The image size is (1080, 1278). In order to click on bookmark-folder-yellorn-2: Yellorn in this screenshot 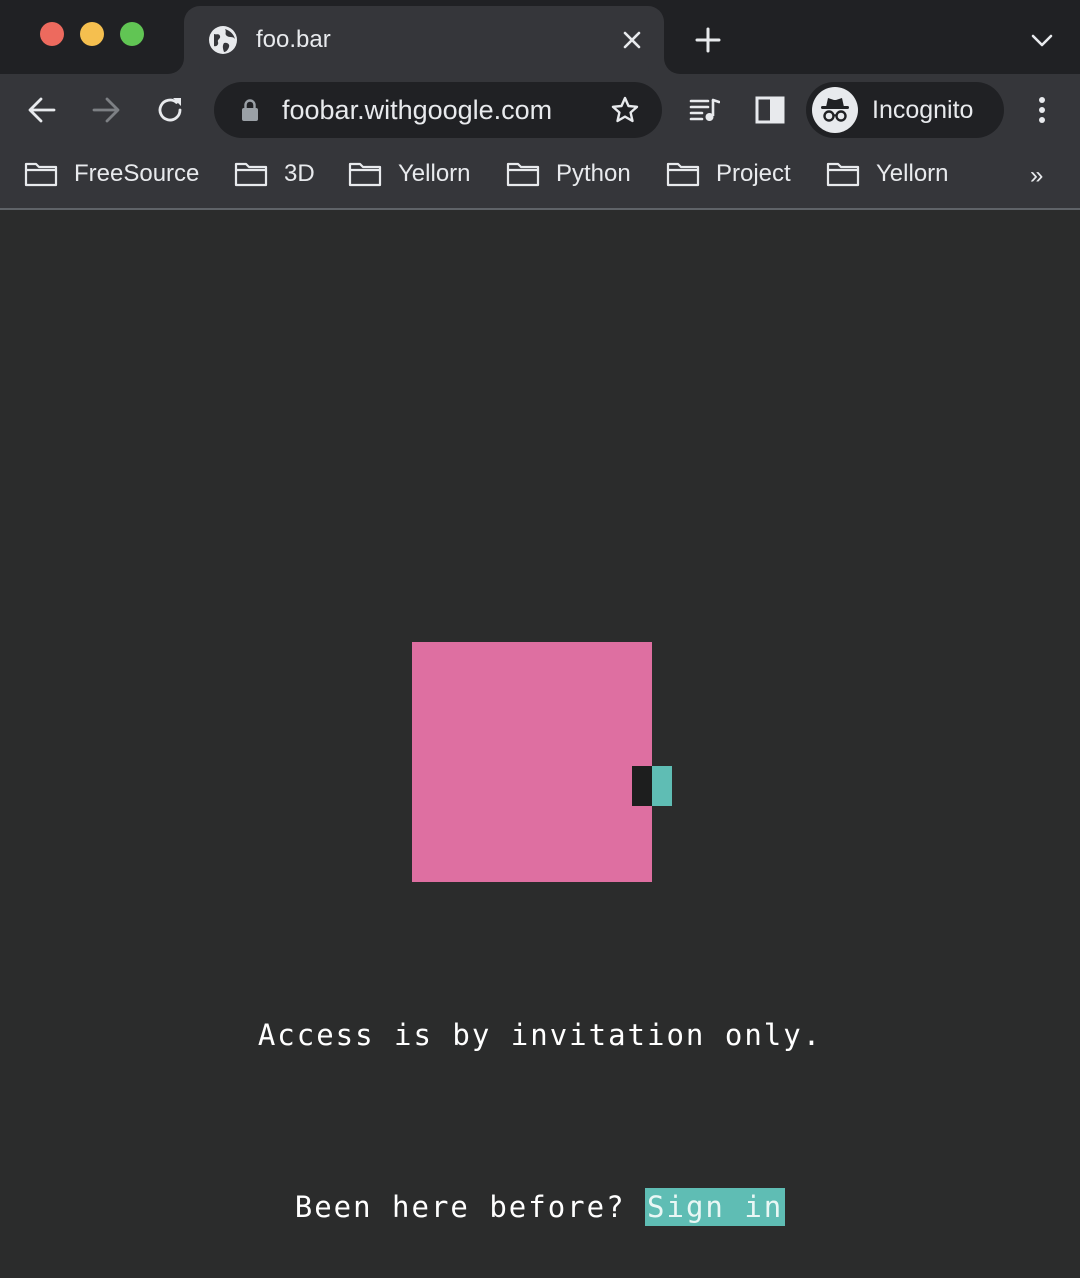, I will do `click(887, 174)`.